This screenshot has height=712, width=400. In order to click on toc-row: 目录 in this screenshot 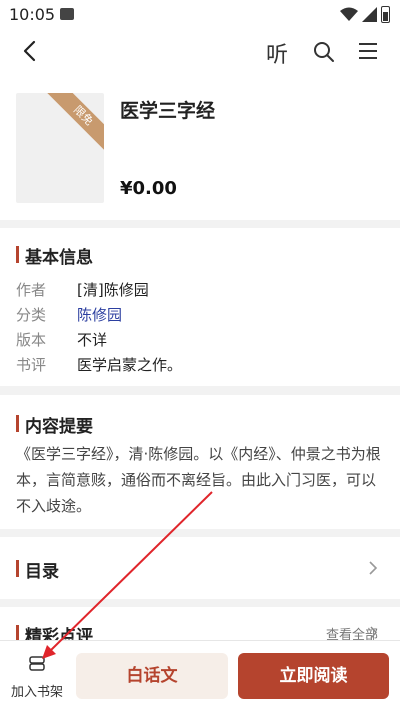, I will do `click(200, 568)`.